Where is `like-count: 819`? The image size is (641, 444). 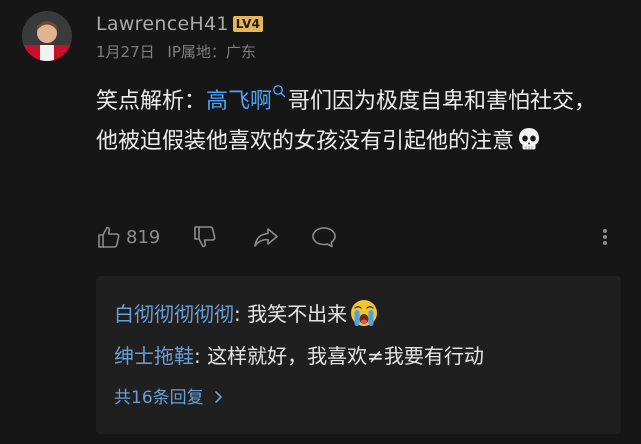
like-count: 819 is located at coordinates (143, 237).